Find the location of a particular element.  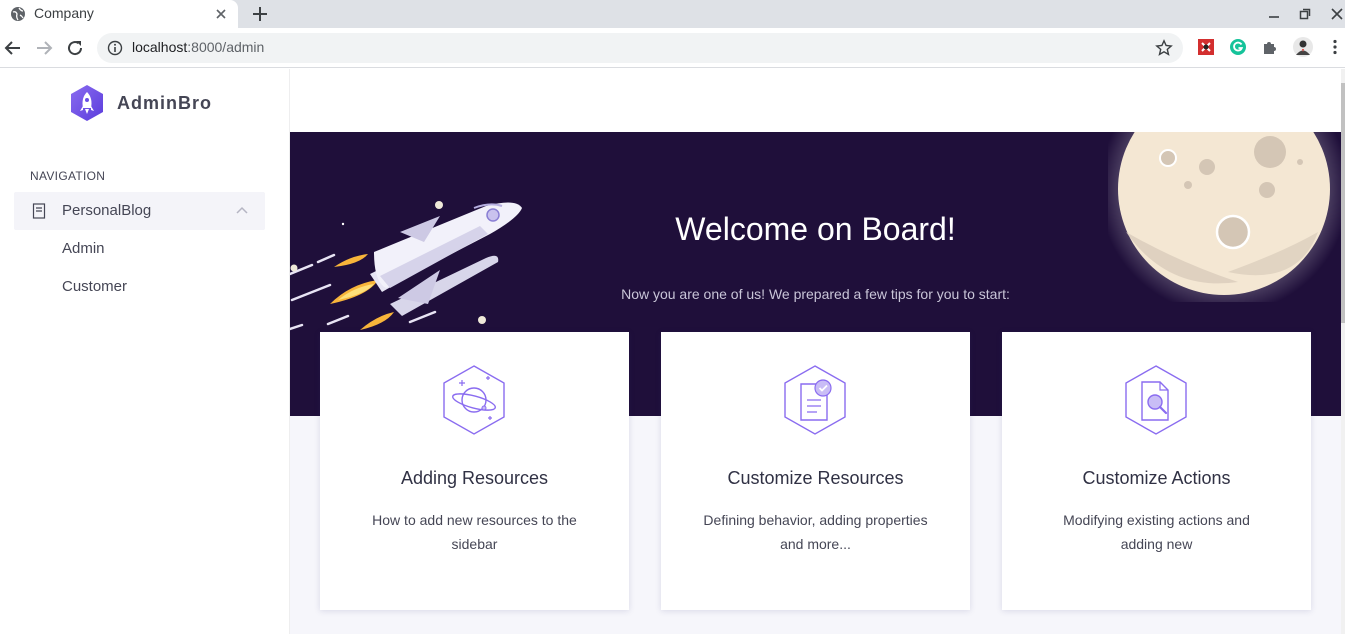

window-close-icon is located at coordinates (1337, 14).